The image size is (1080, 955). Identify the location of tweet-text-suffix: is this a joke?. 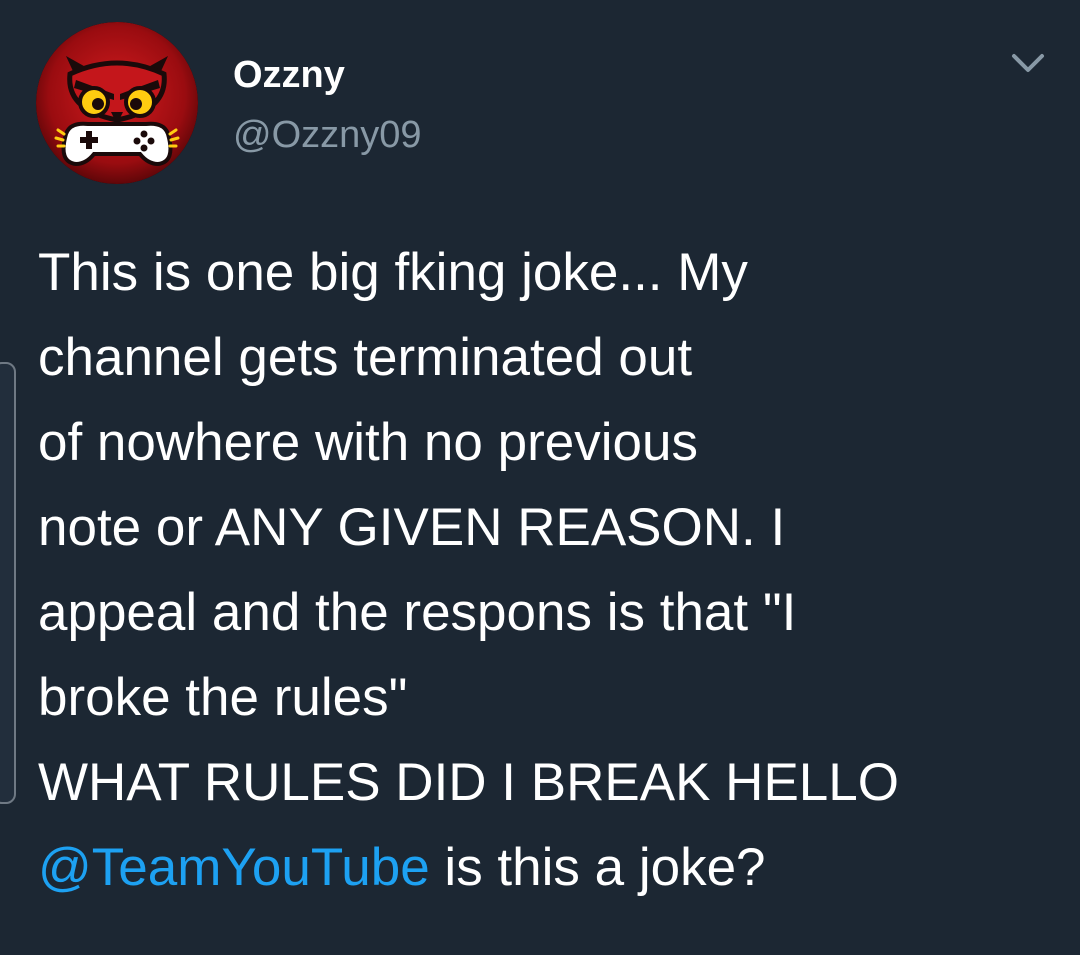
(597, 867).